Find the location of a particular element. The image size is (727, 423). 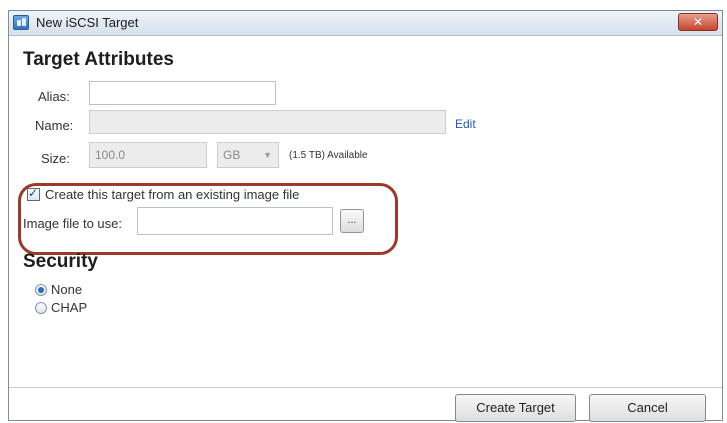

alias-label: Alias: is located at coordinates (54, 96).